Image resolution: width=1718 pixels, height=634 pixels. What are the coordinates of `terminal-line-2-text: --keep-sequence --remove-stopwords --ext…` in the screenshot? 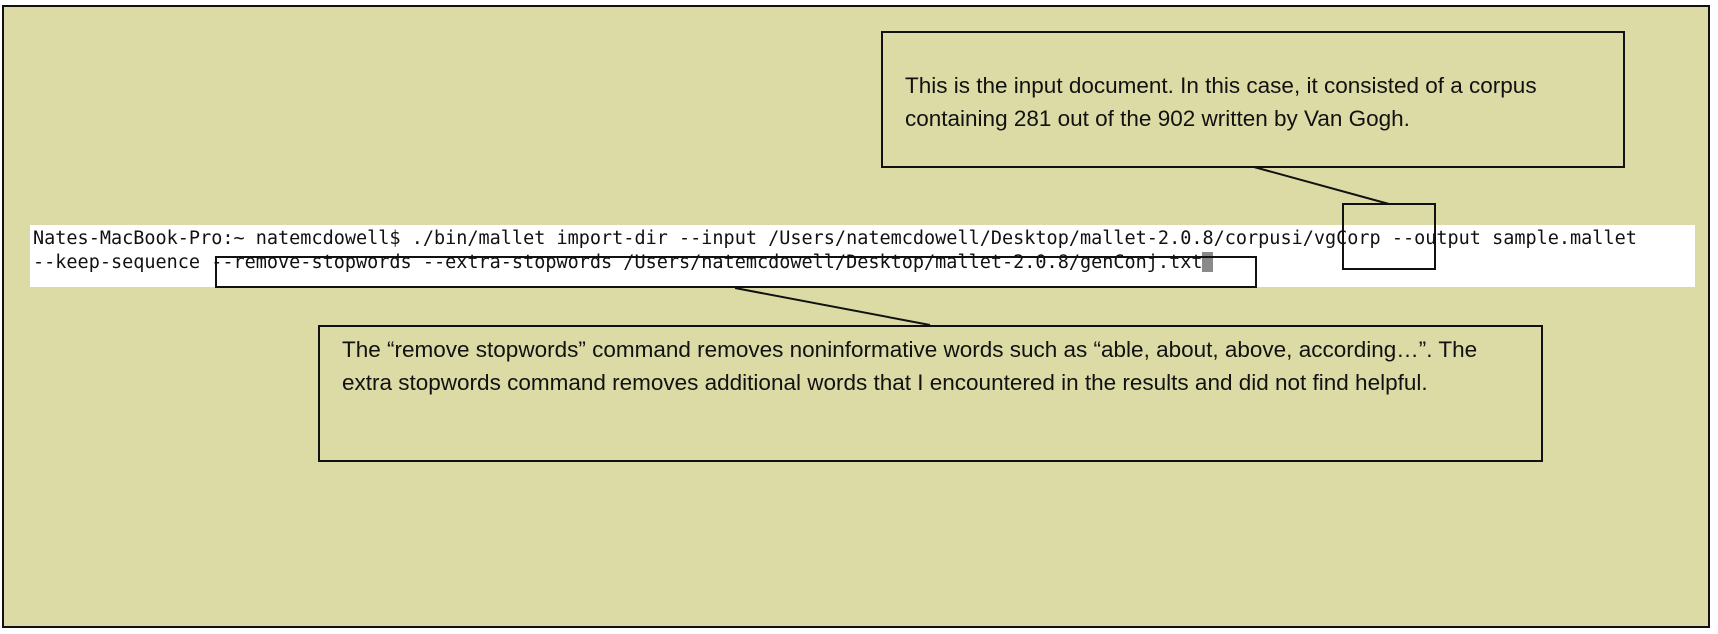 It's located at (618, 262).